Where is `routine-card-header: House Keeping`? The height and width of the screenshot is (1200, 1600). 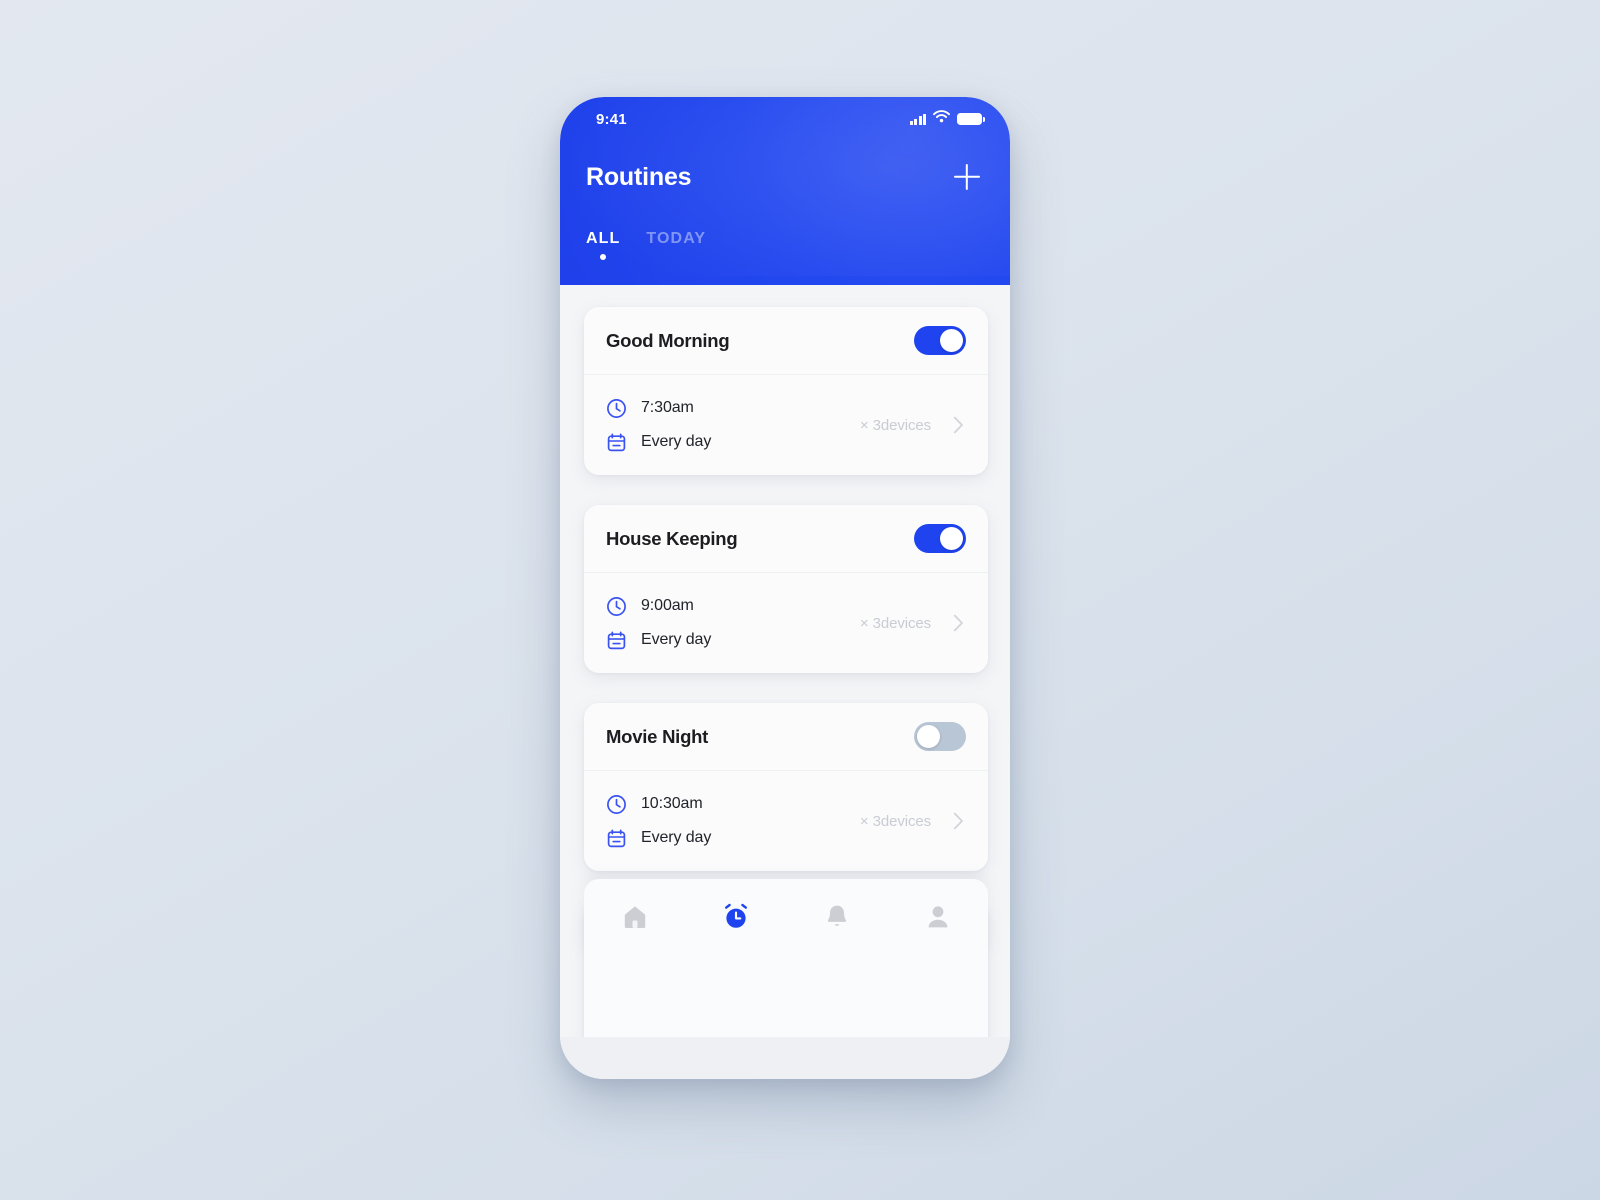 routine-card-header: House Keeping is located at coordinates (786, 539).